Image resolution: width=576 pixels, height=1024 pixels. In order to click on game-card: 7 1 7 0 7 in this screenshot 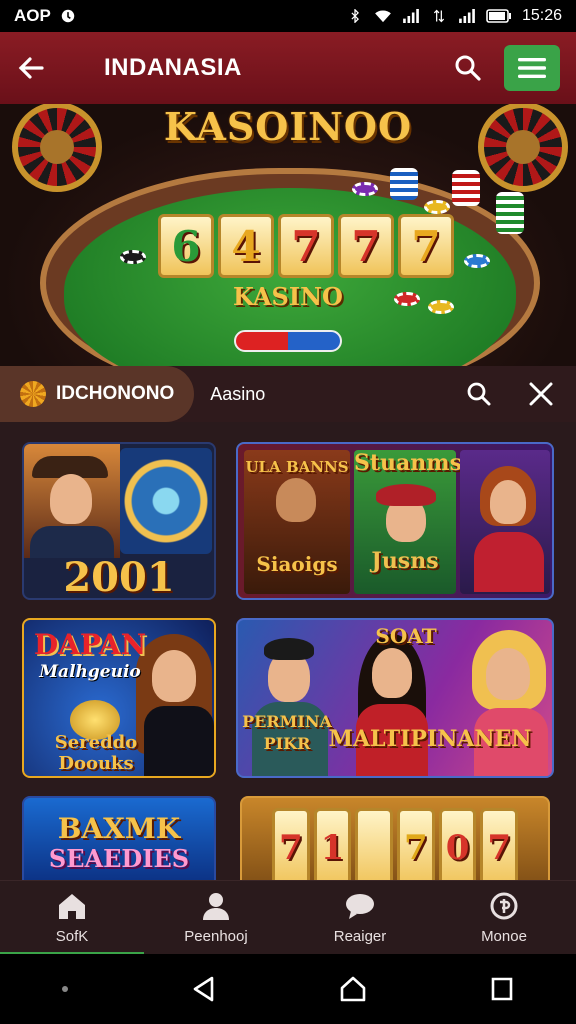, I will do `click(395, 838)`.